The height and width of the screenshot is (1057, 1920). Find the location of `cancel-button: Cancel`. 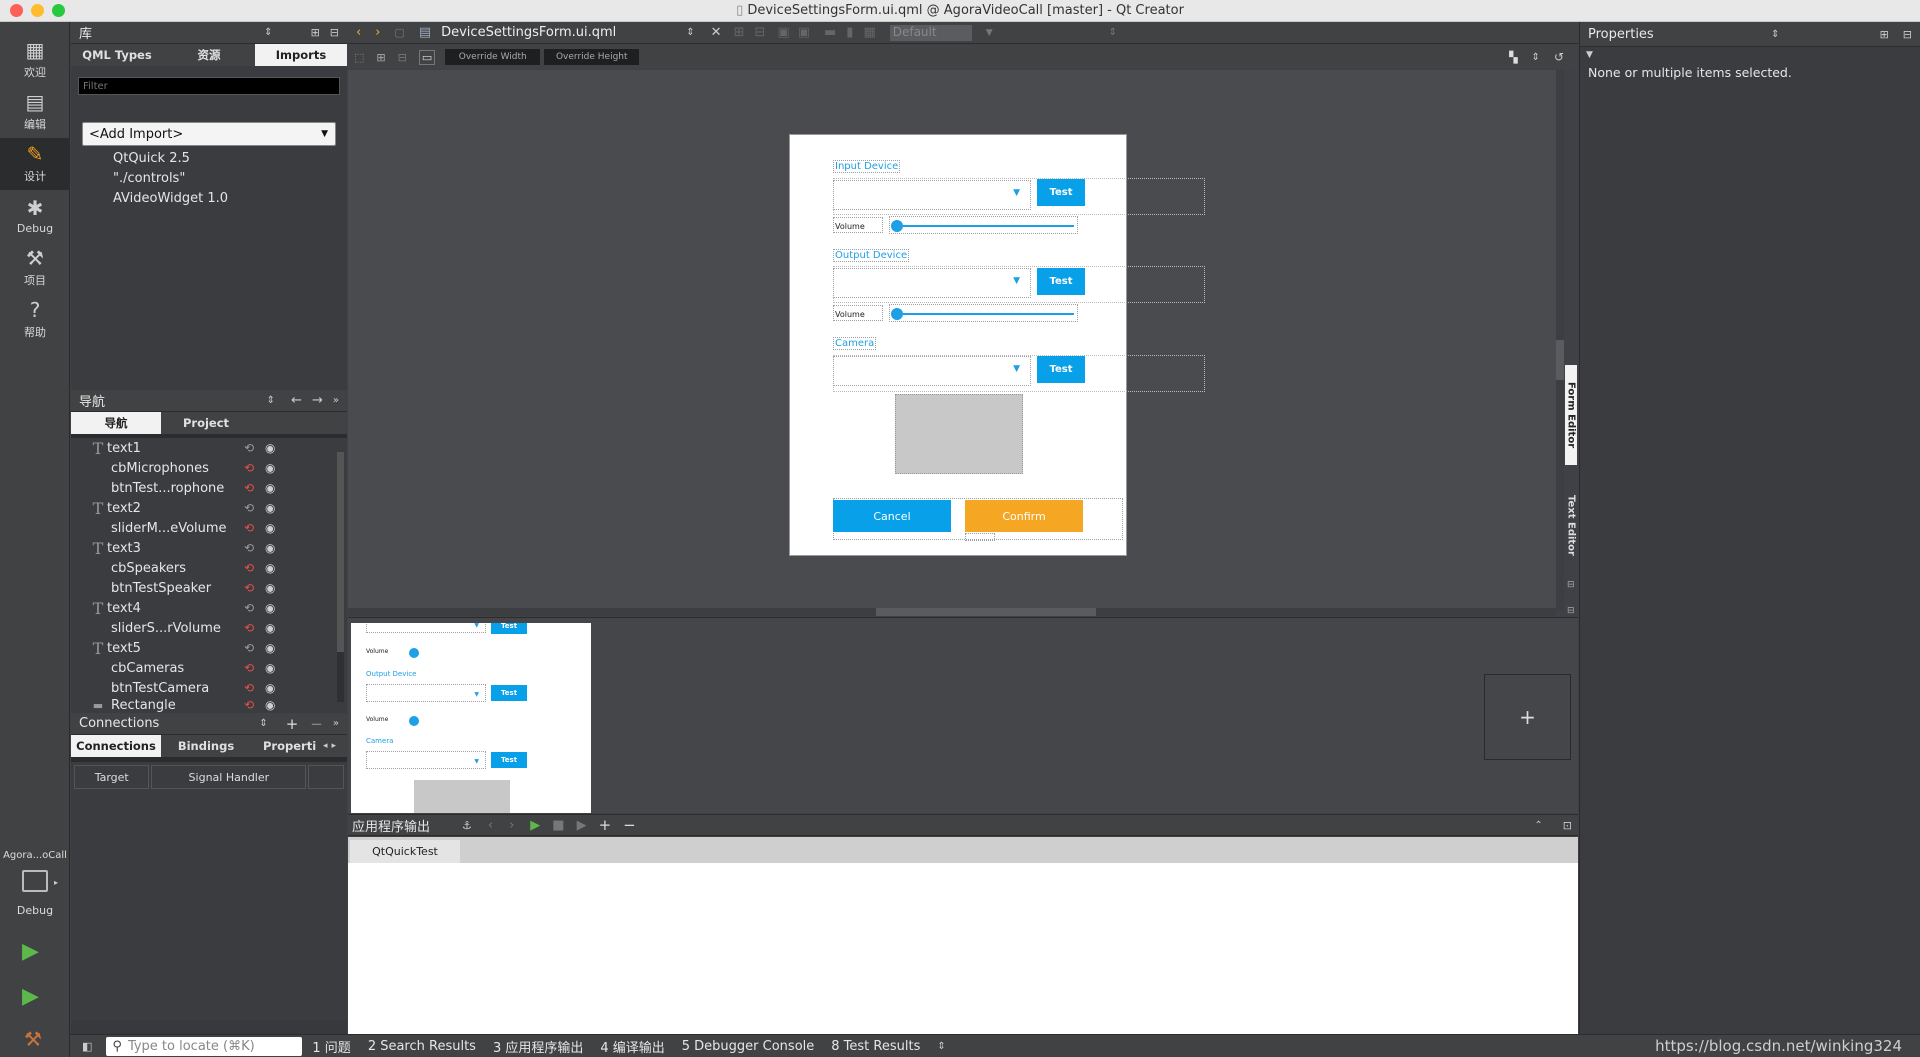

cancel-button: Cancel is located at coordinates (892, 516).